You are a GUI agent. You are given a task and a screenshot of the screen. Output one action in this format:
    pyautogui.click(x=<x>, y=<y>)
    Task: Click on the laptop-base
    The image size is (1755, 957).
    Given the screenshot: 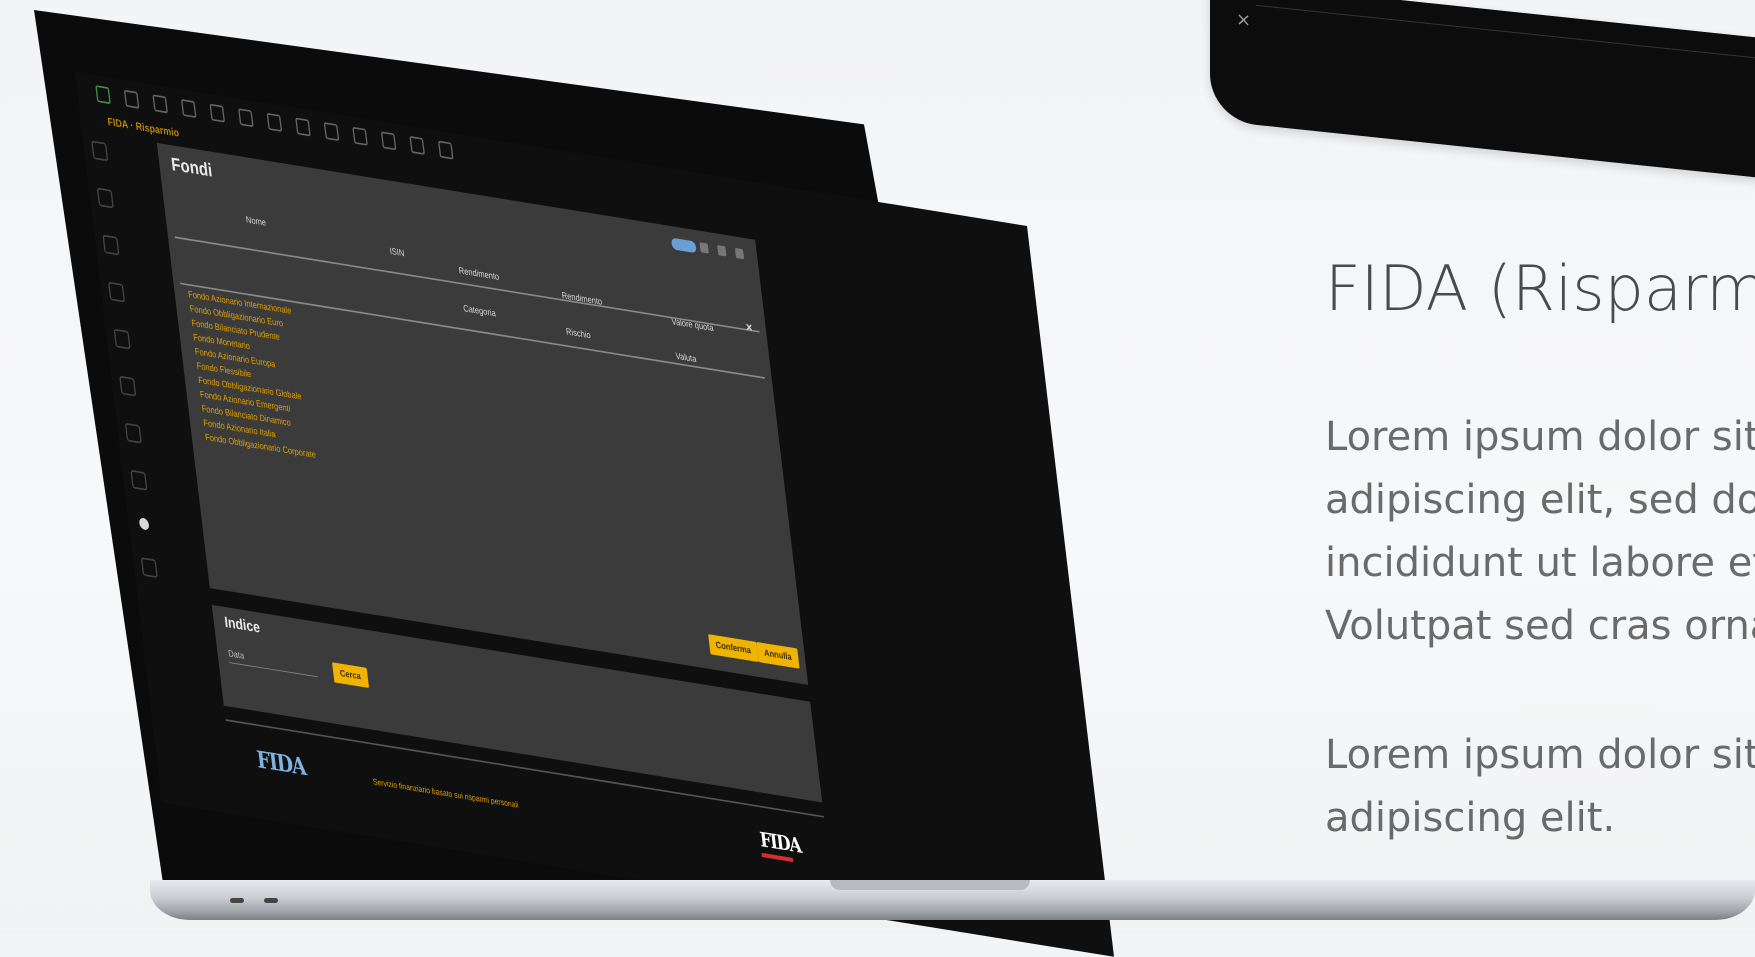 What is the action you would take?
    pyautogui.click(x=952, y=900)
    